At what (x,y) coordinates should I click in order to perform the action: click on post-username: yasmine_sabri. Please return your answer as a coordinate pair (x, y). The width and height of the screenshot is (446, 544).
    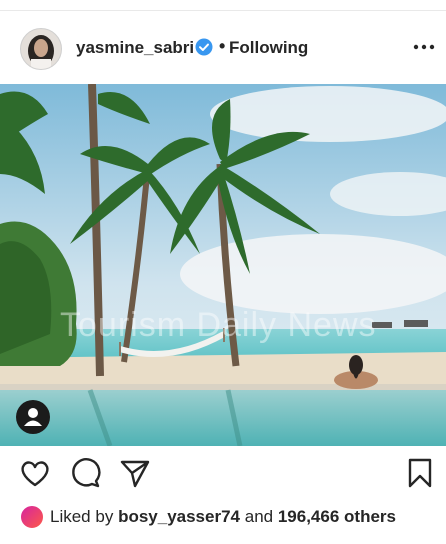
    Looking at the image, I should click on (135, 48).